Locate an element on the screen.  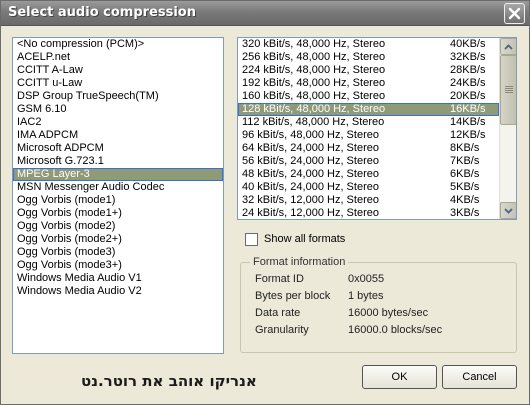
codec-list-item: Ogg Vorbis (mode1+) is located at coordinates (118, 213).